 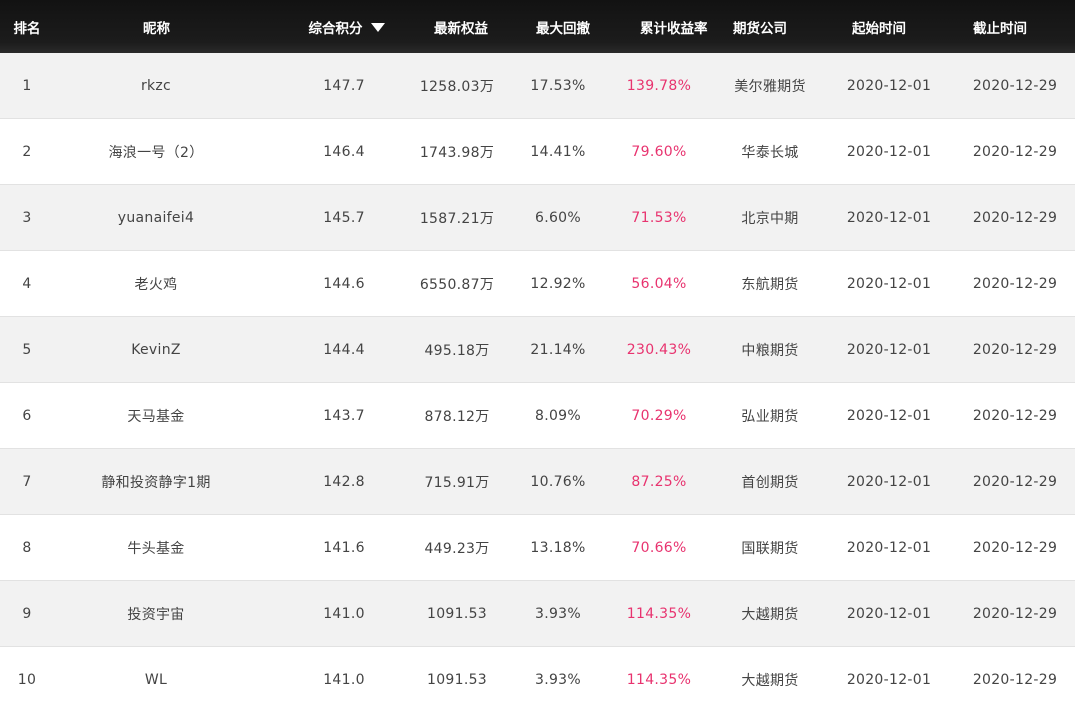 I want to click on column-header-cumulative-return: 累计收益率, so click(x=674, y=27).